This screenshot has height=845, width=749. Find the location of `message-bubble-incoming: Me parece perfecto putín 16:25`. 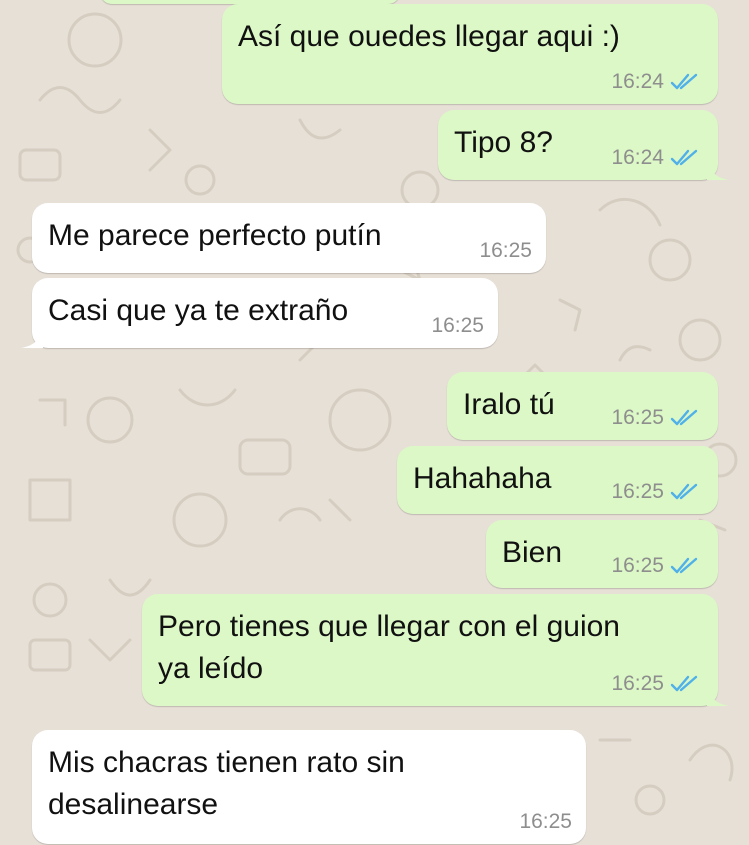

message-bubble-incoming: Me parece perfecto putín 16:25 is located at coordinates (289, 238).